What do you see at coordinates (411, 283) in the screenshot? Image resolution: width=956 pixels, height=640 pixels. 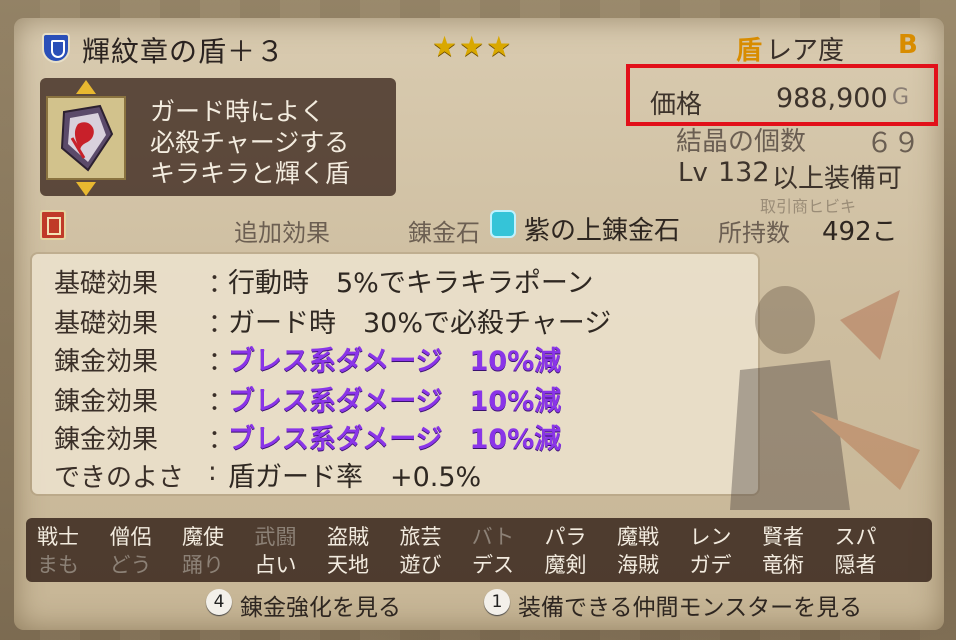 I see `effect-text: 行動時 5%でキラキラポーン` at bounding box center [411, 283].